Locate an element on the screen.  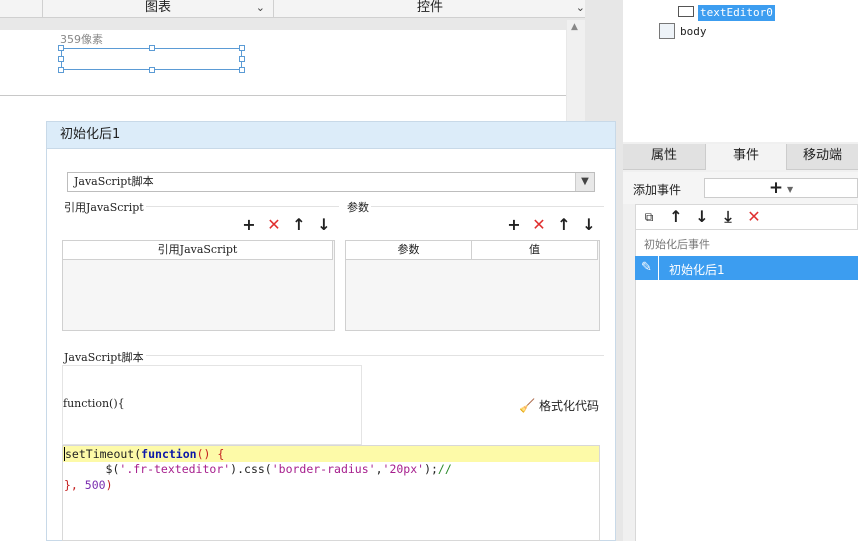
code-token: () { is located at coordinates (210, 454).